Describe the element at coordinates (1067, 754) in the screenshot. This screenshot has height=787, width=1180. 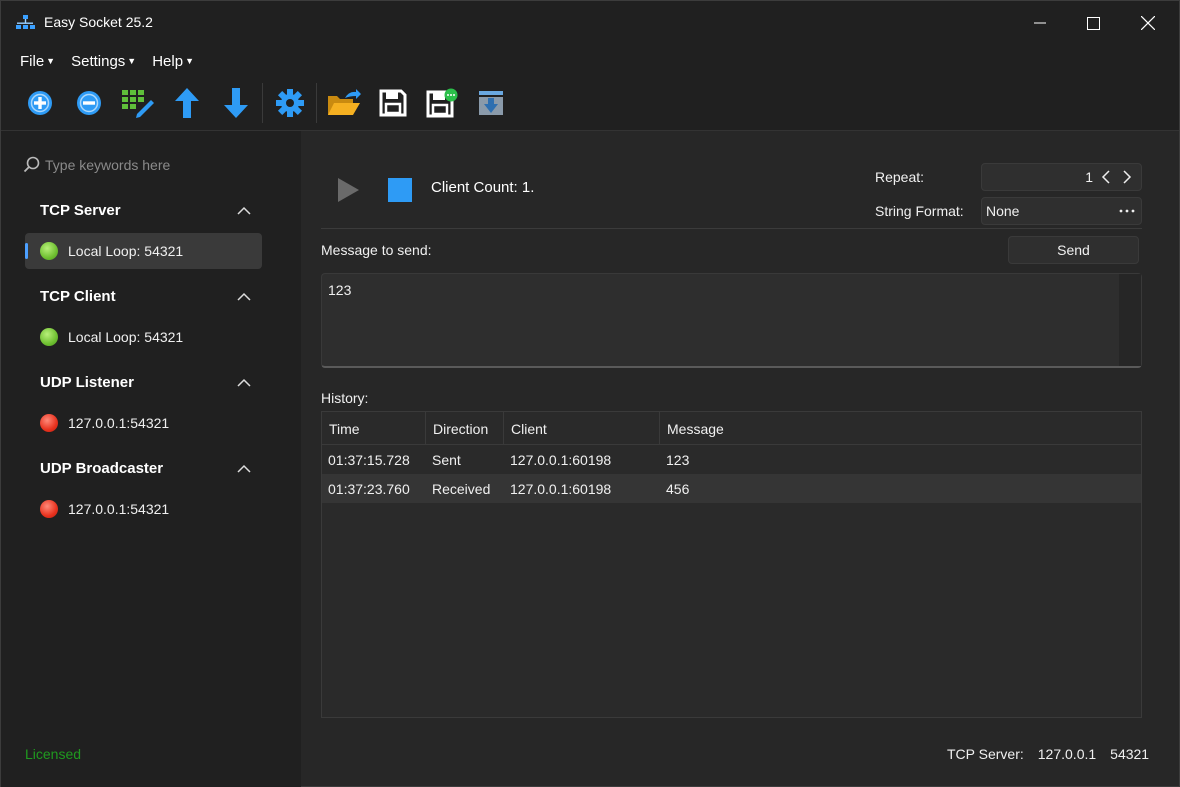
I see `status-address: 127.0.0.1` at that location.